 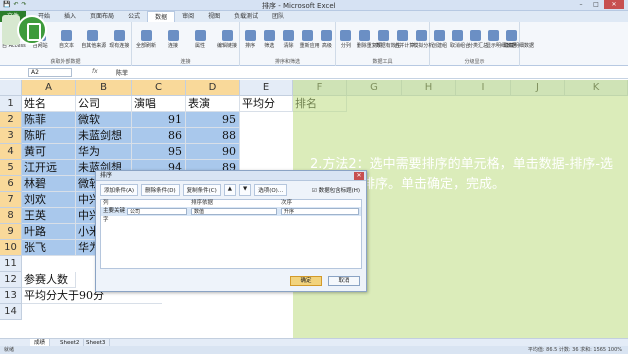 I want to click on ribbon-button: 排序, so click(x=250, y=39).